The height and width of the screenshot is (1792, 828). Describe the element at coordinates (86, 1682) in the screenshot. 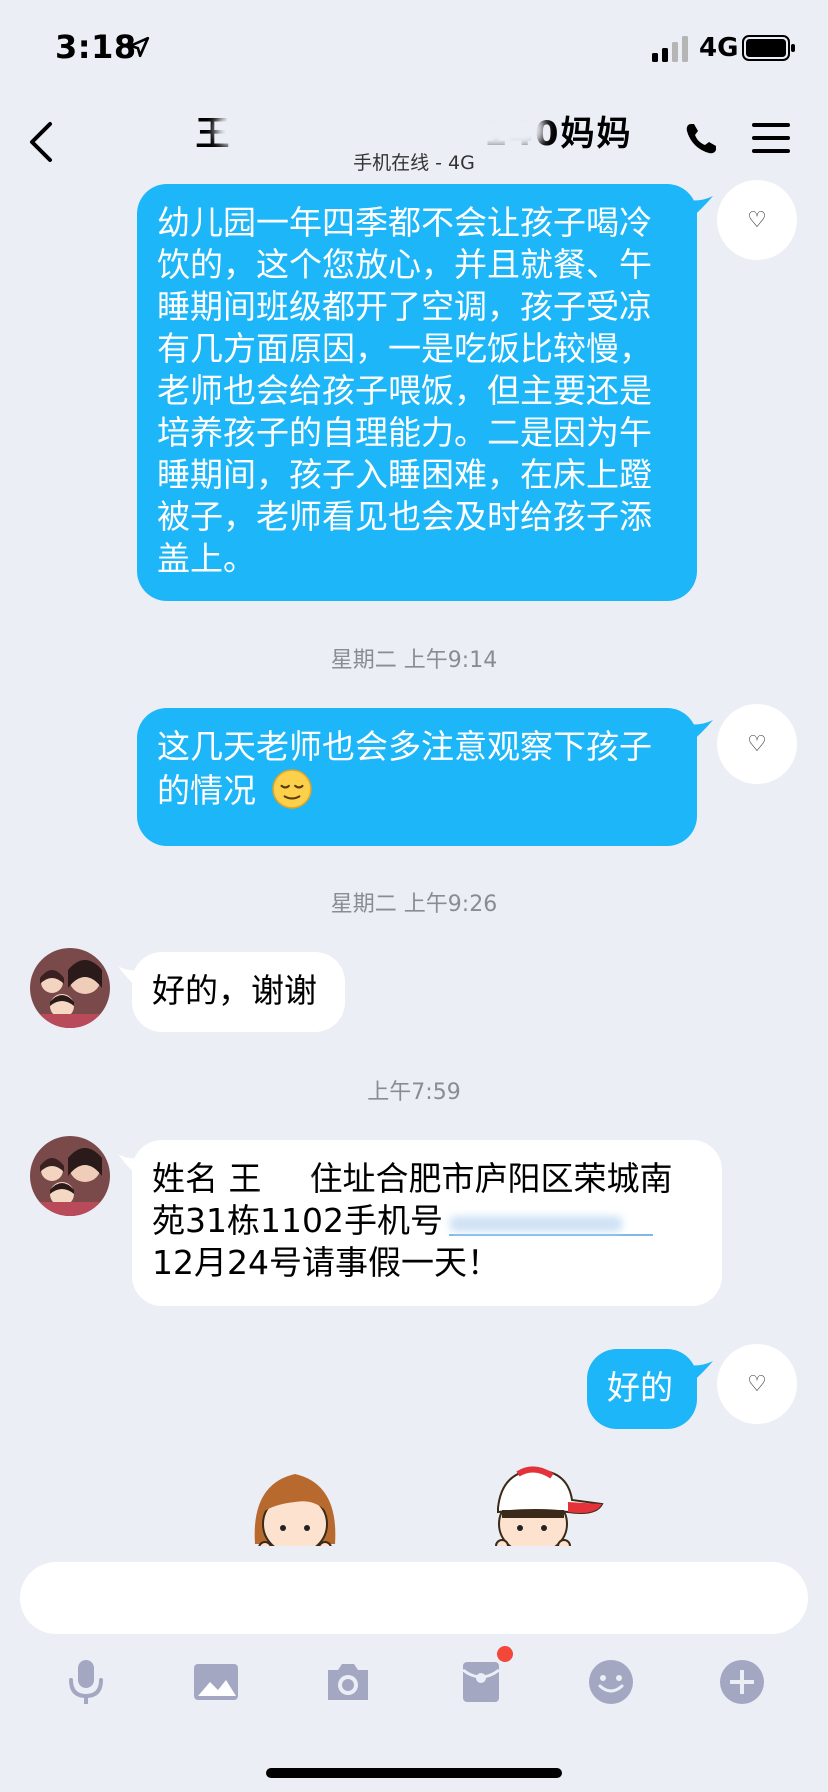

I see `microphone-icon` at that location.